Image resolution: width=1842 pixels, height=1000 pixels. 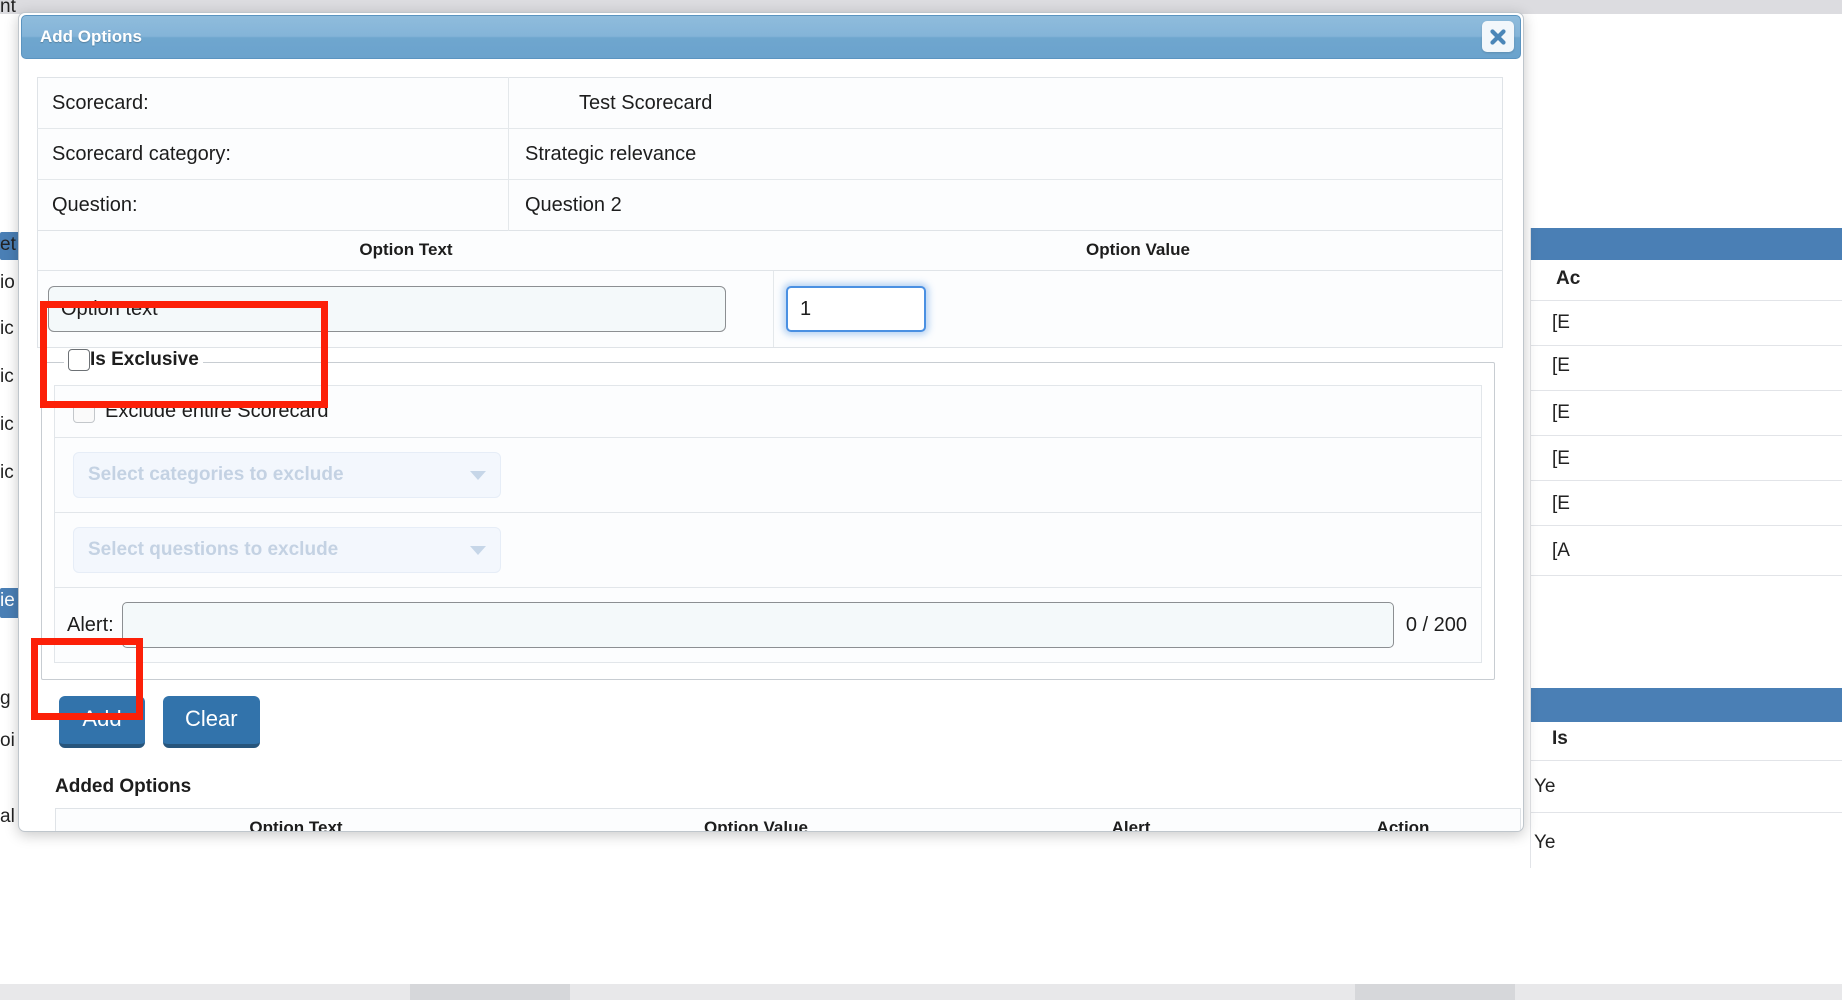 What do you see at coordinates (768, 411) in the screenshot?
I see `exclude-scorecard-row: Exclude entire Scorecard` at bounding box center [768, 411].